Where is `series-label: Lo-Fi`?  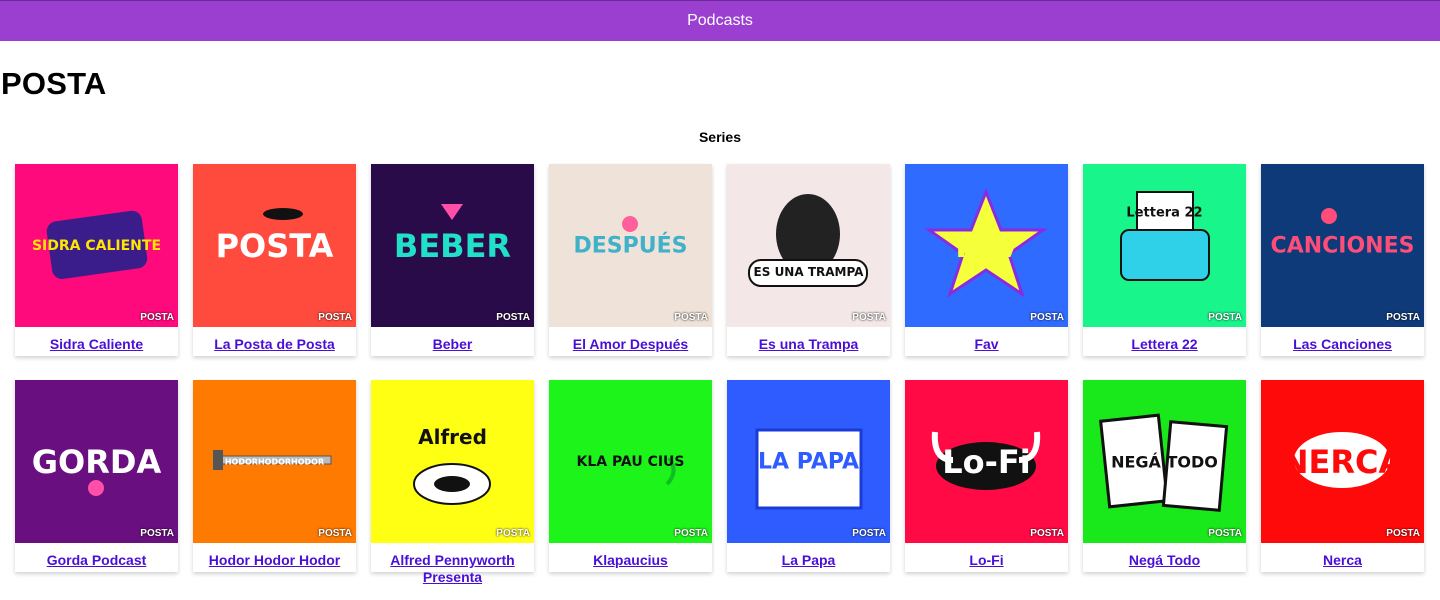
series-label: Lo-Fi is located at coordinates (986, 557).